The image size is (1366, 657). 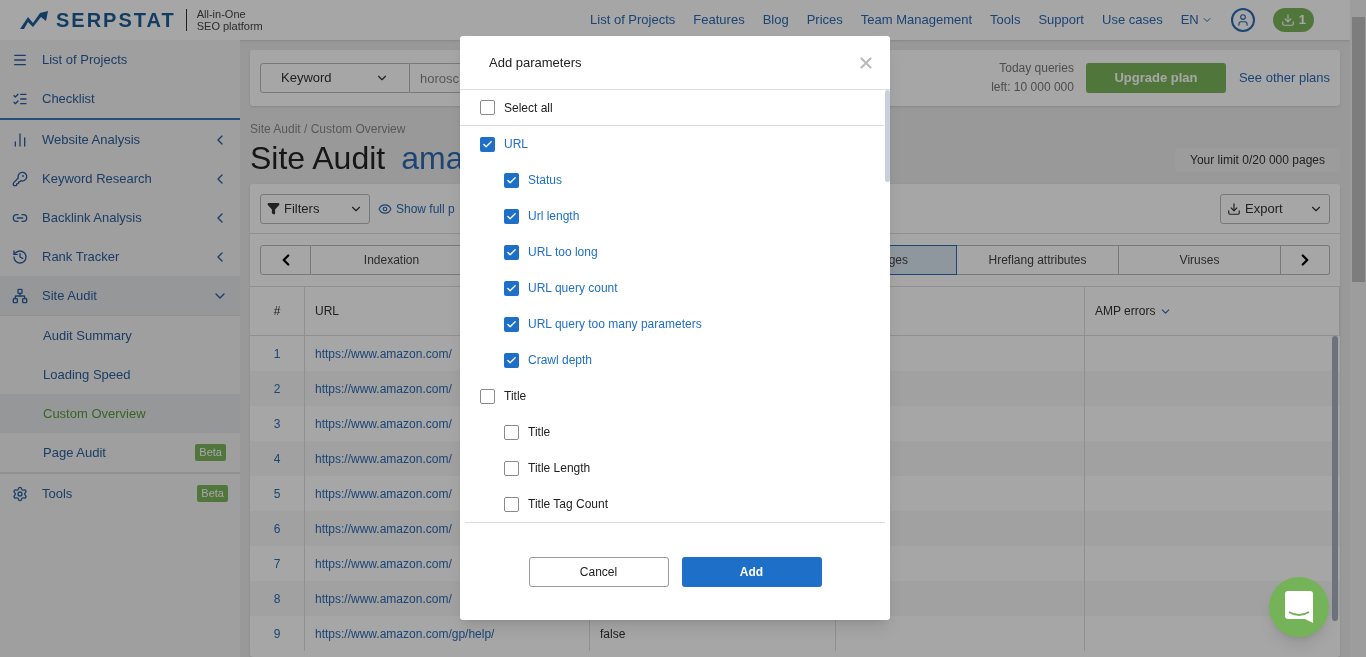 What do you see at coordinates (1132, 20) in the screenshot?
I see `nav-link: Use cases` at bounding box center [1132, 20].